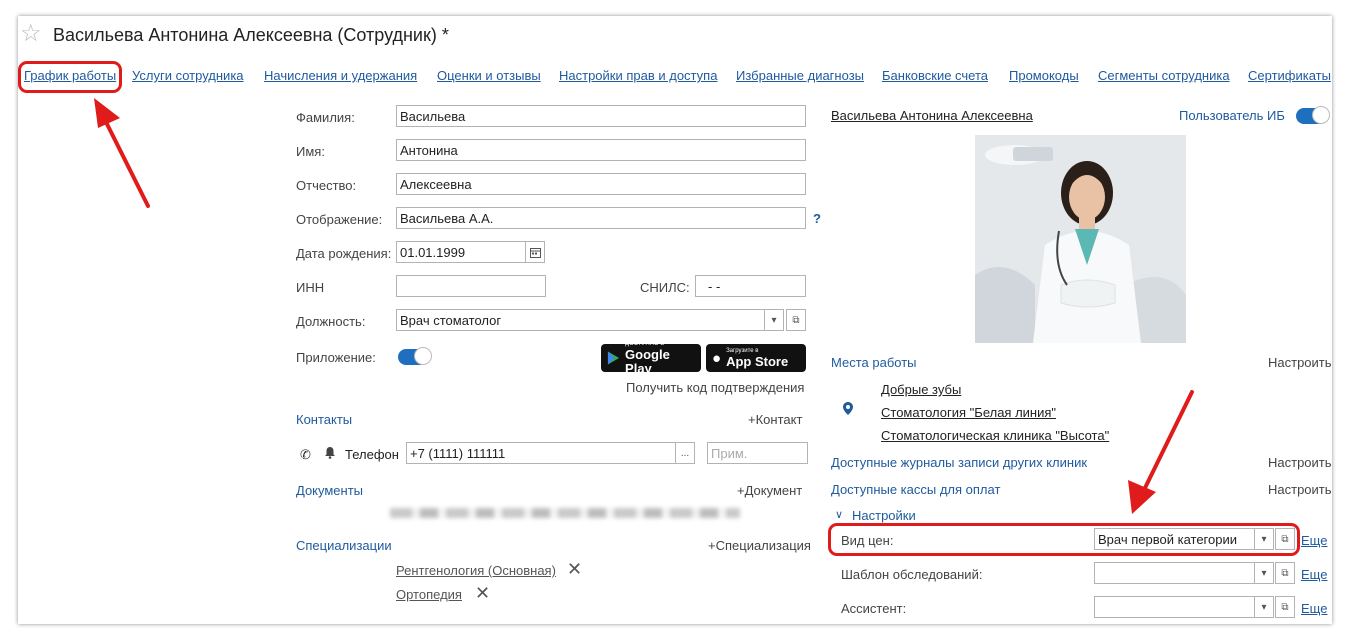 This screenshot has width=1351, height=643. Describe the element at coordinates (372, 454) in the screenshot. I see `phone-label: Телефон` at that location.